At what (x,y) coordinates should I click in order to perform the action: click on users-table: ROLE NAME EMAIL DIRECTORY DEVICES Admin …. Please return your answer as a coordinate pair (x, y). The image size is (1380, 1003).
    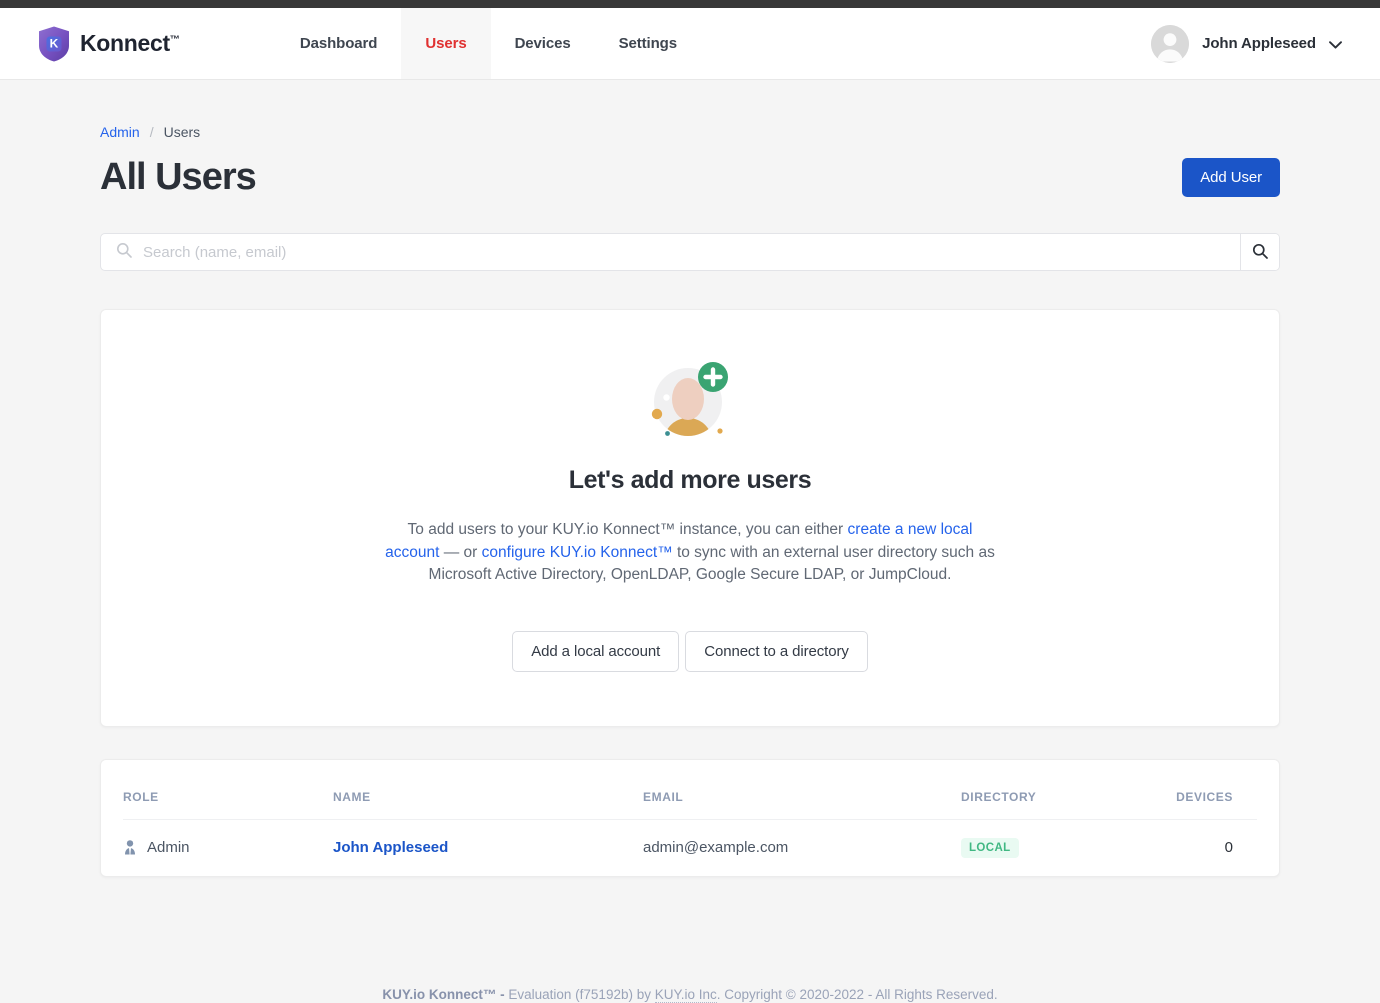
    Looking at the image, I should click on (690, 818).